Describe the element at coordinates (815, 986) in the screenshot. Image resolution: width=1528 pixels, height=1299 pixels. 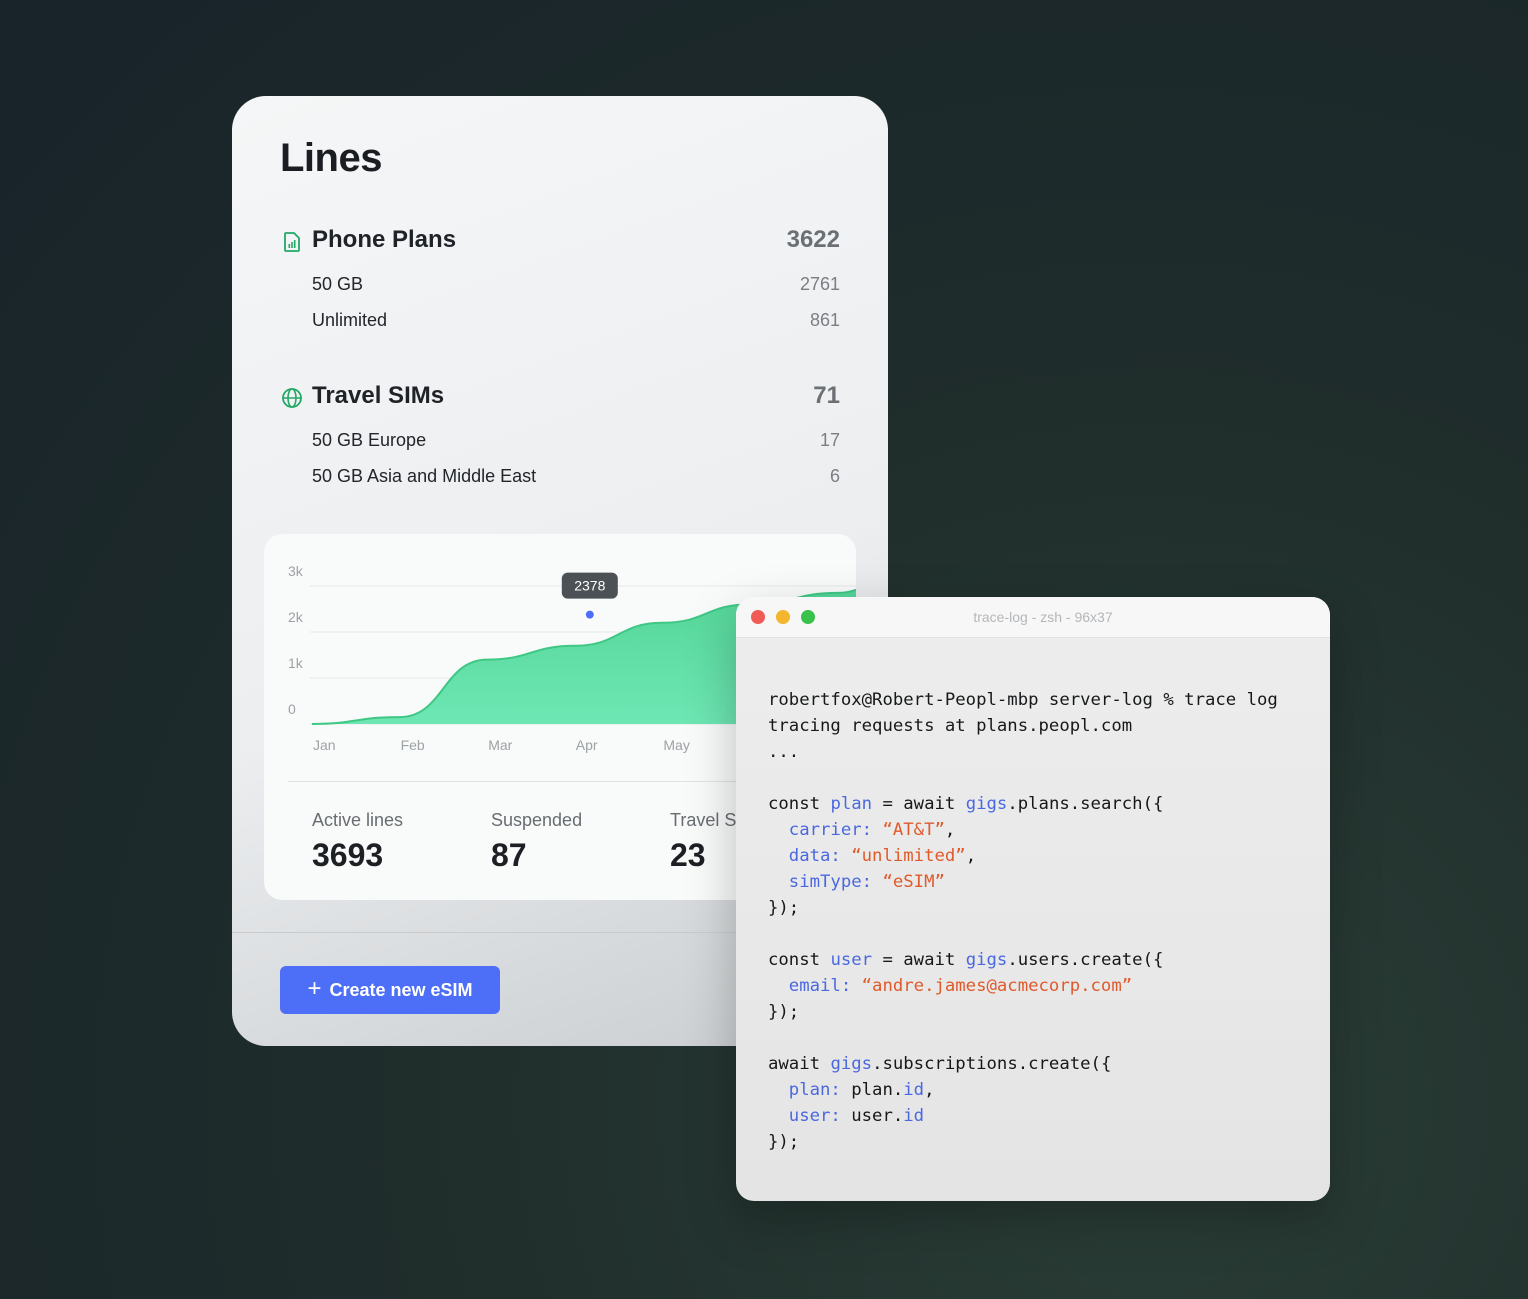
I see `code-token: email:` at that location.